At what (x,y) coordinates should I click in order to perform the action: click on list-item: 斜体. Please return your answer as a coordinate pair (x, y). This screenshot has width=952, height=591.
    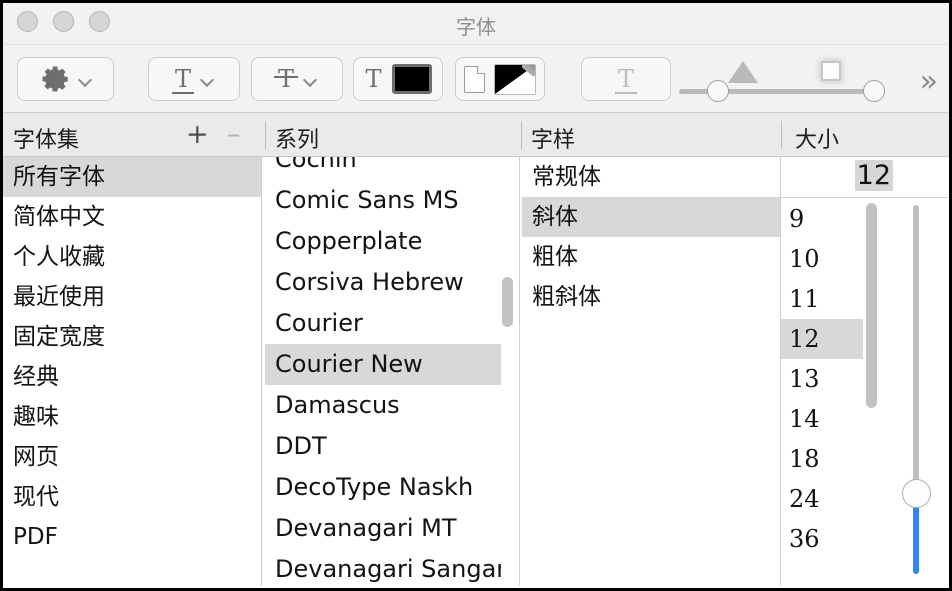
    Looking at the image, I should click on (651, 217).